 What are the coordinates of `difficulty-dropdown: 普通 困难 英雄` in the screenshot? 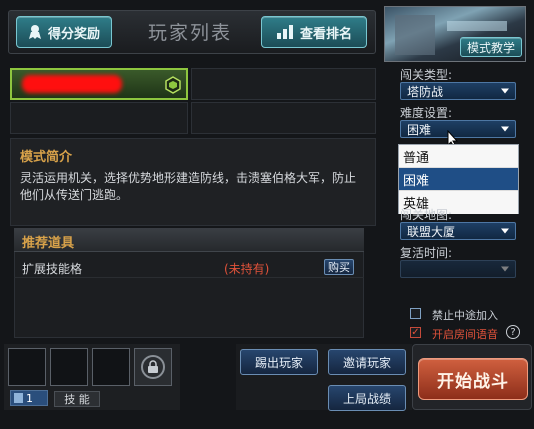 It's located at (458, 179).